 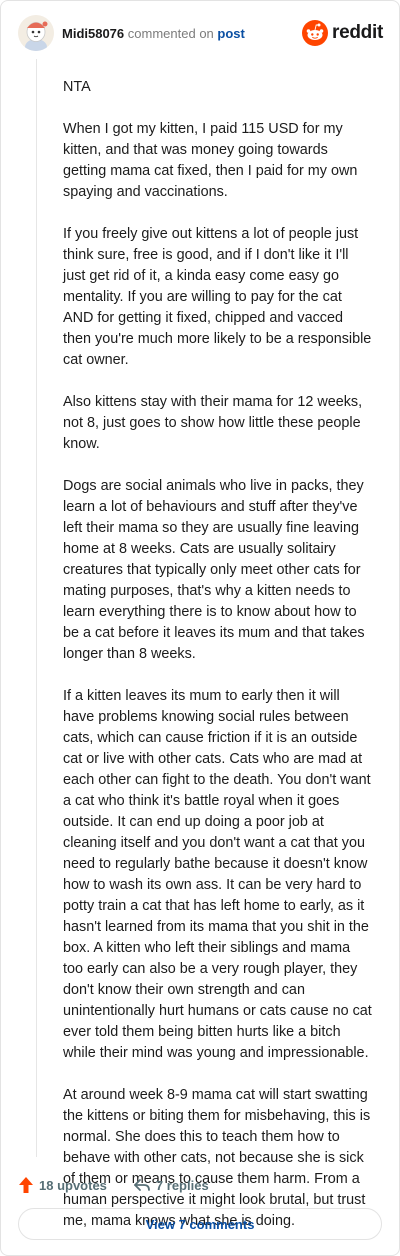 I want to click on upvote-arrow-icon, so click(x=26, y=1185).